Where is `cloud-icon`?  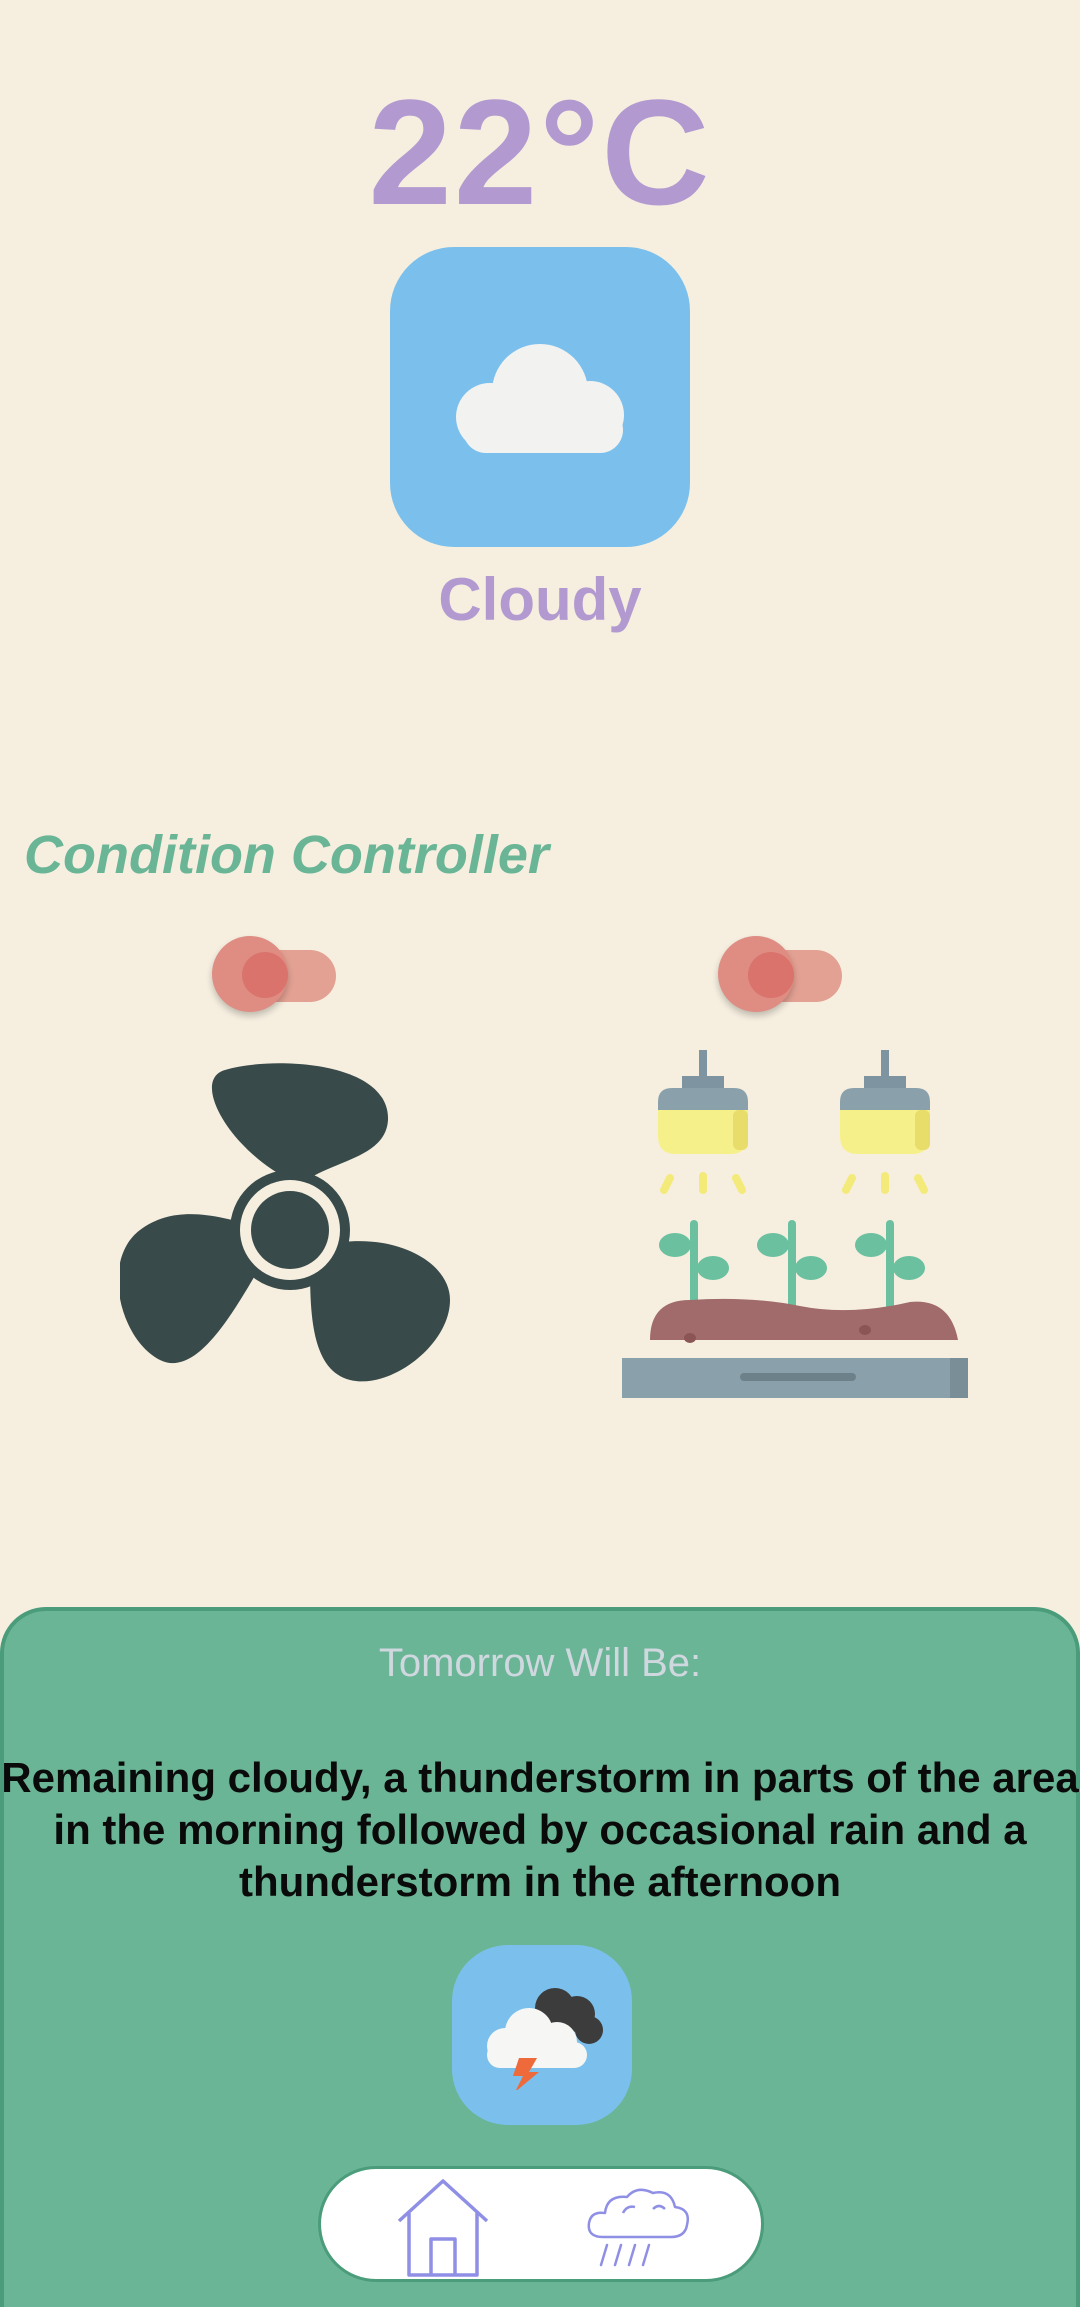 cloud-icon is located at coordinates (540, 398).